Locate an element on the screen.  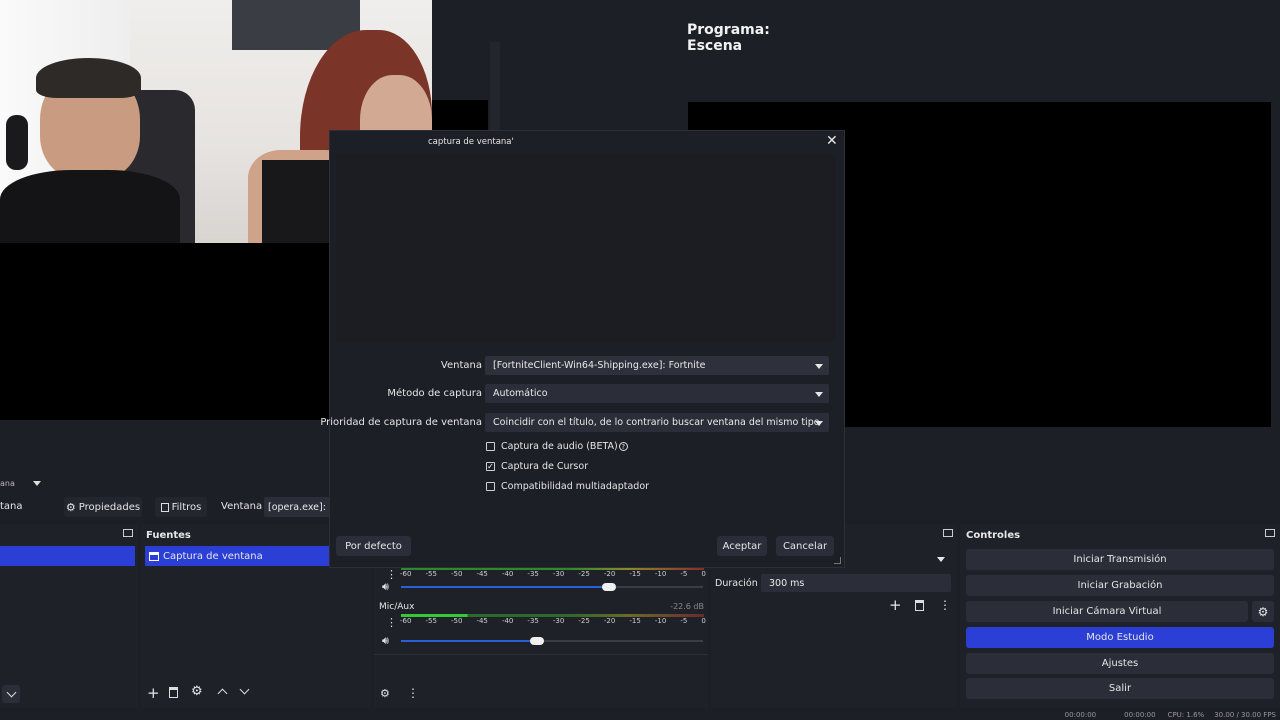
properties-label: Propiedades is located at coordinates (109, 507).